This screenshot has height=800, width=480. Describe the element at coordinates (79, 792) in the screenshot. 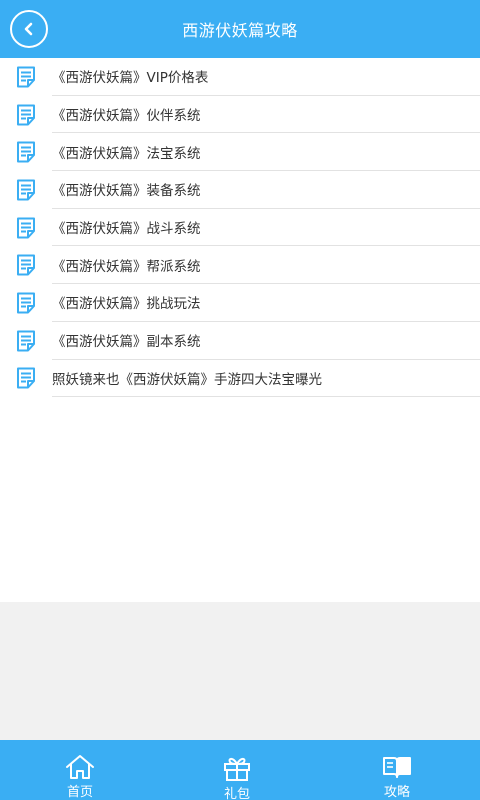

I see `nav-label-home: 首页` at that location.